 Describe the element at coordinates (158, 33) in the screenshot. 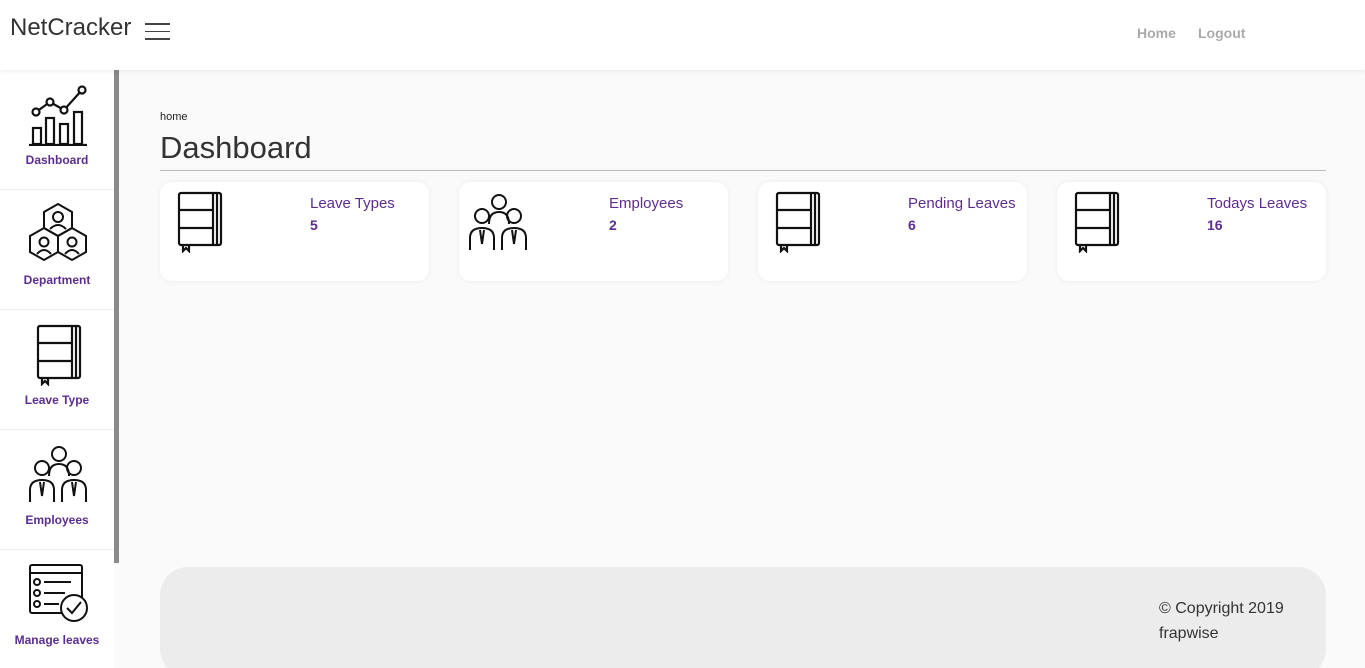

I see `menu-toggle-icon` at that location.